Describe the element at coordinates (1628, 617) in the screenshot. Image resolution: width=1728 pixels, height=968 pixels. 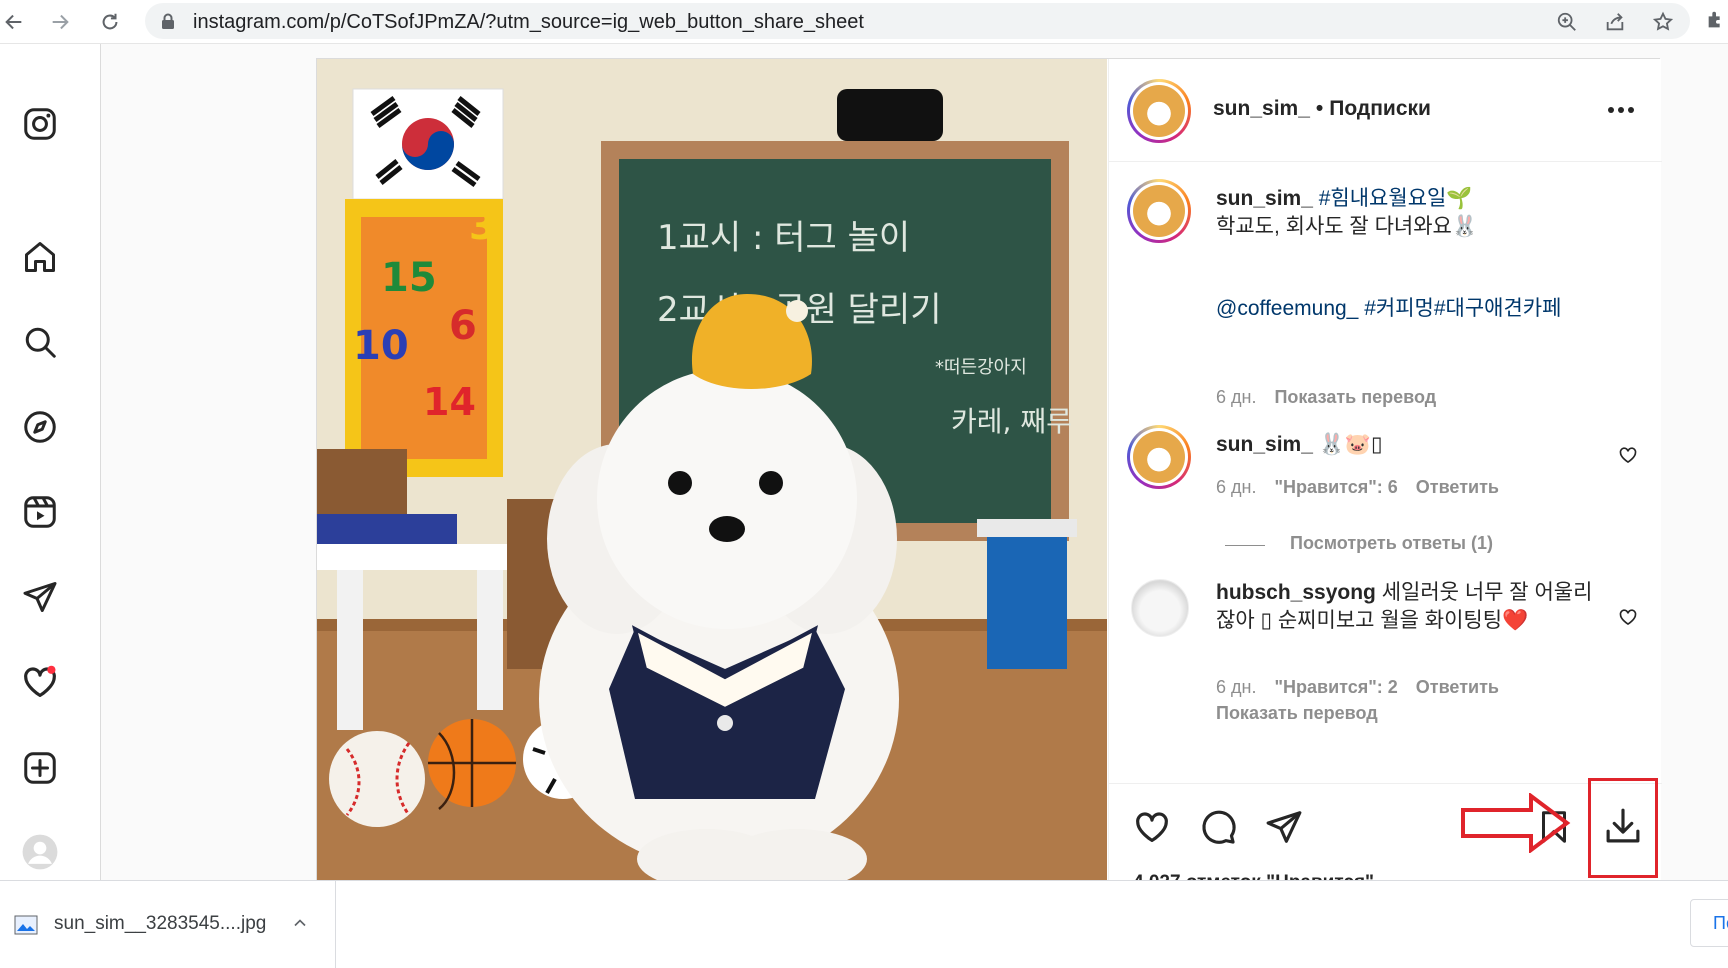
I see `comment-2-like-heart-icon` at that location.